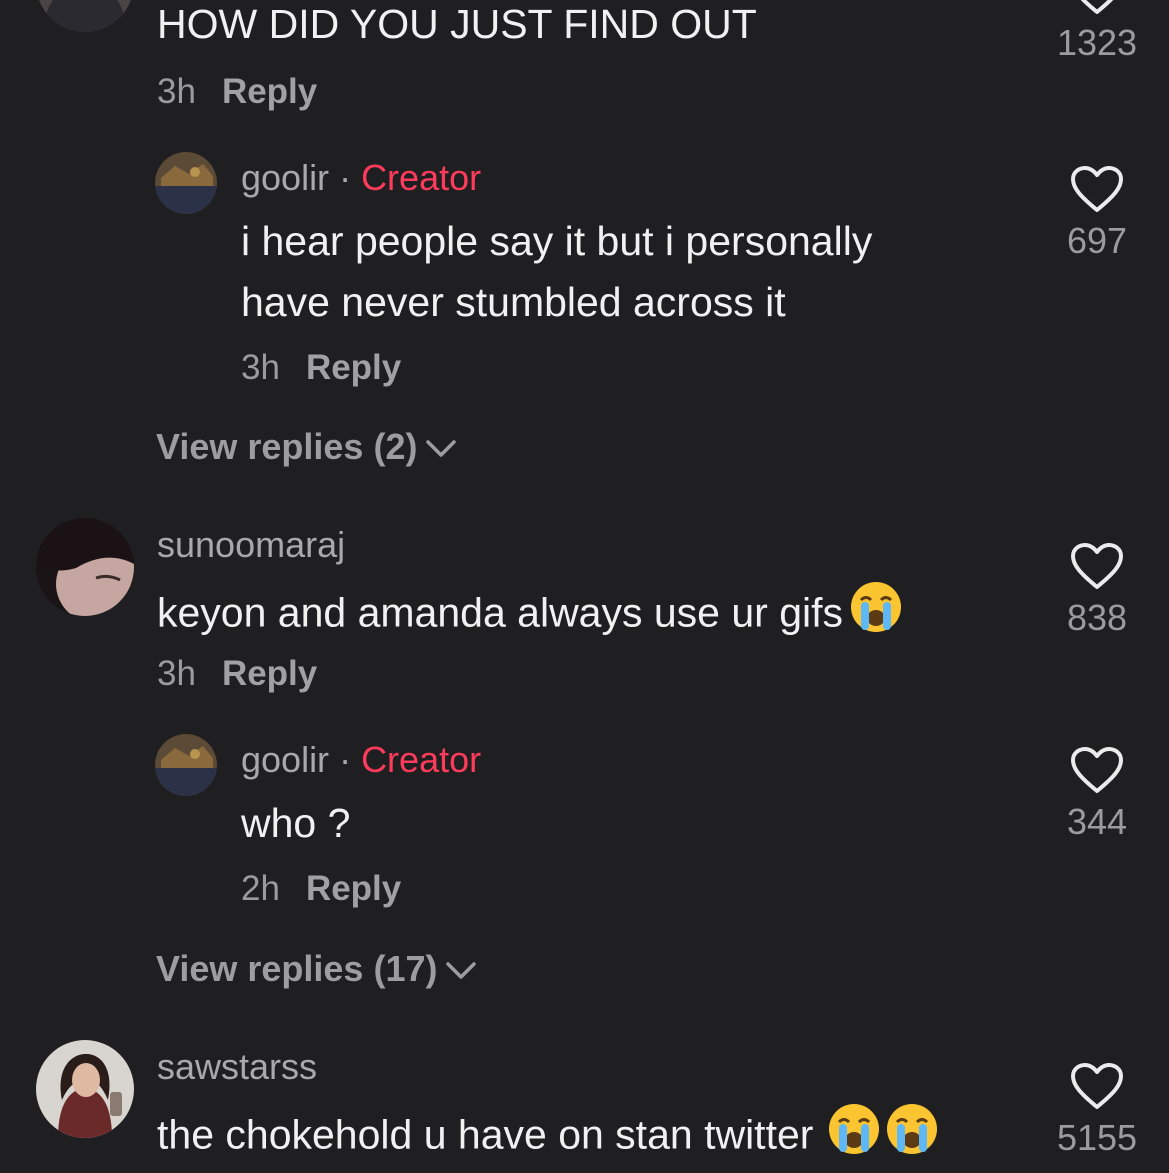  I want to click on username-text: sawstarss, so click(237, 1066).